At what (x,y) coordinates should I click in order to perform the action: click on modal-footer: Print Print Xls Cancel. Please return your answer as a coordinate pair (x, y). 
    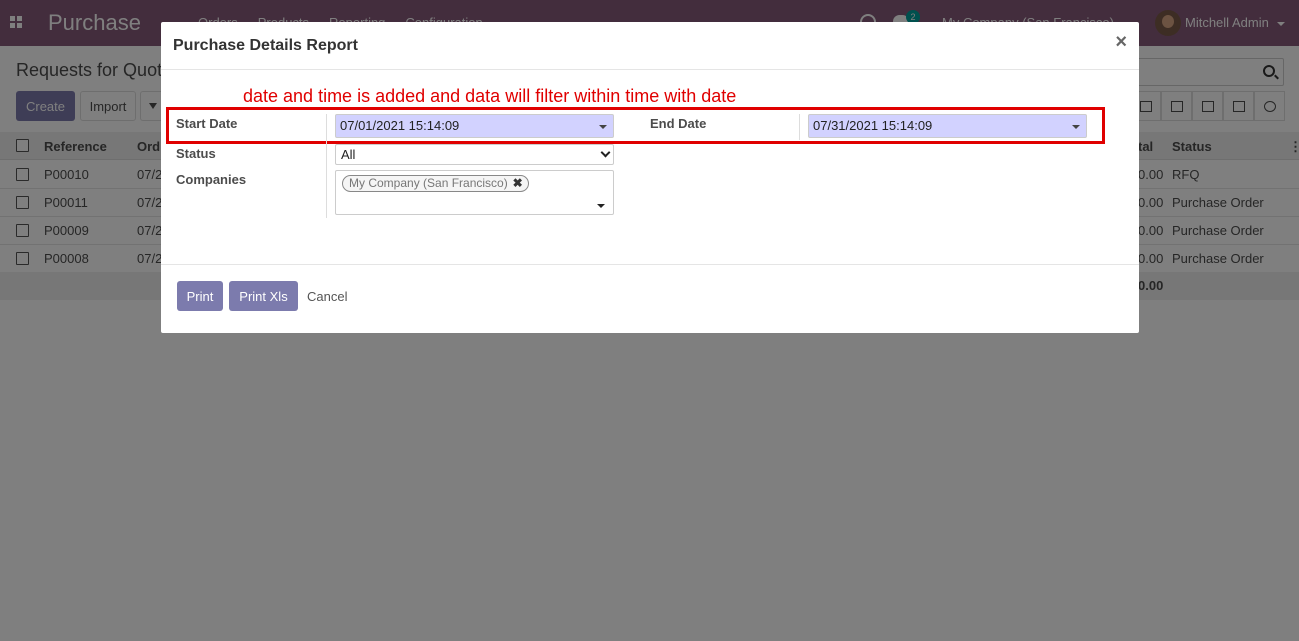
    Looking at the image, I should click on (650, 298).